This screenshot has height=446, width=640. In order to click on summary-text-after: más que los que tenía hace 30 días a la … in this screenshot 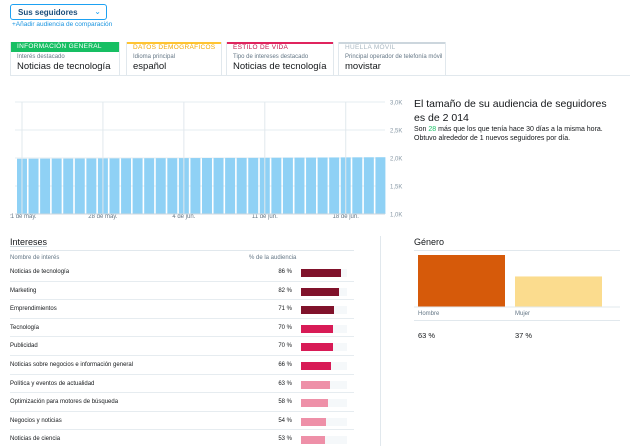, I will do `click(508, 134)`.